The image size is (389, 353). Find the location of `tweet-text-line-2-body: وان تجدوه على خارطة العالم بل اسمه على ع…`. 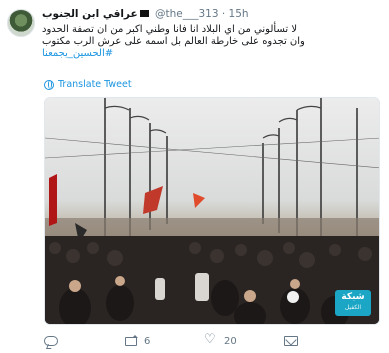

tweet-text-line-2-body: وان تجدوه على خارطة العالم بل اسمه على ع… is located at coordinates (173, 41).